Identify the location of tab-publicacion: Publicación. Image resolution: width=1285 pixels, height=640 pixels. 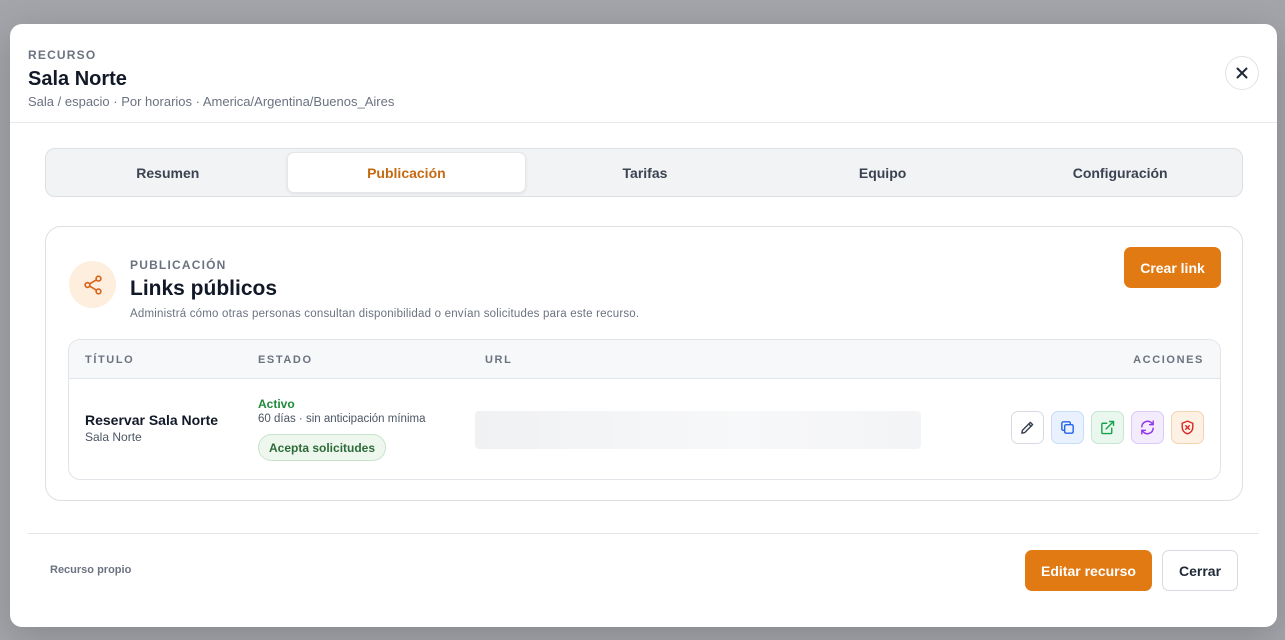
(406, 172).